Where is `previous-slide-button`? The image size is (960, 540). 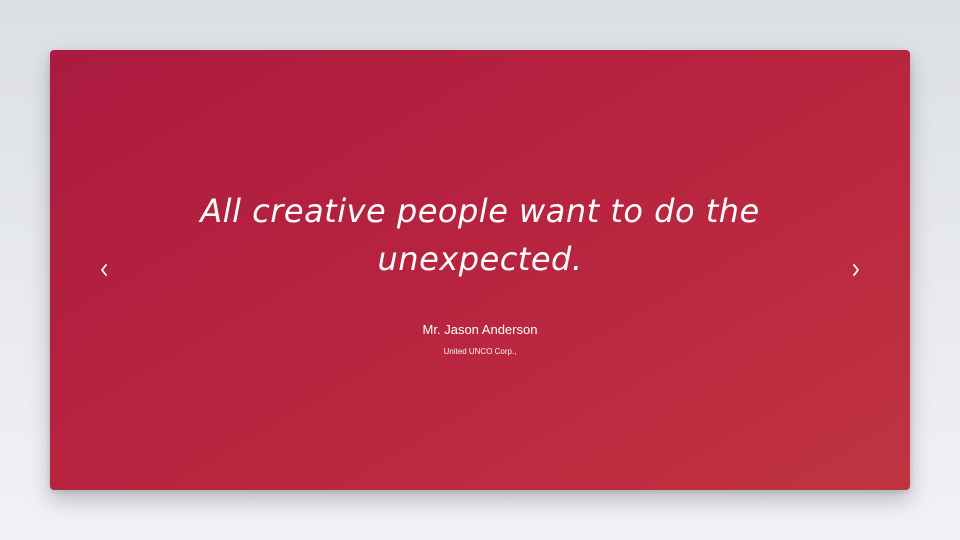
previous-slide-button is located at coordinates (104, 270).